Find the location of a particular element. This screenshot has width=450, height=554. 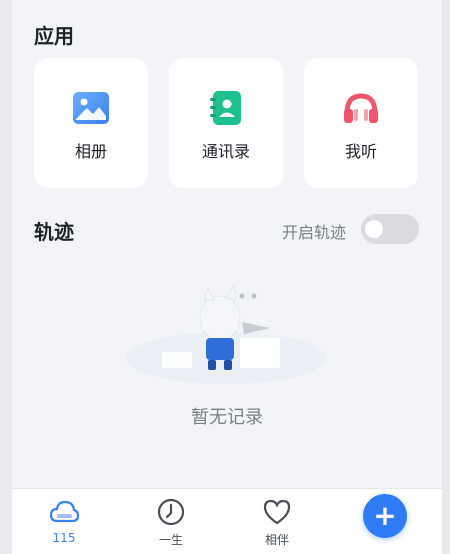

add-button: + is located at coordinates (385, 516).